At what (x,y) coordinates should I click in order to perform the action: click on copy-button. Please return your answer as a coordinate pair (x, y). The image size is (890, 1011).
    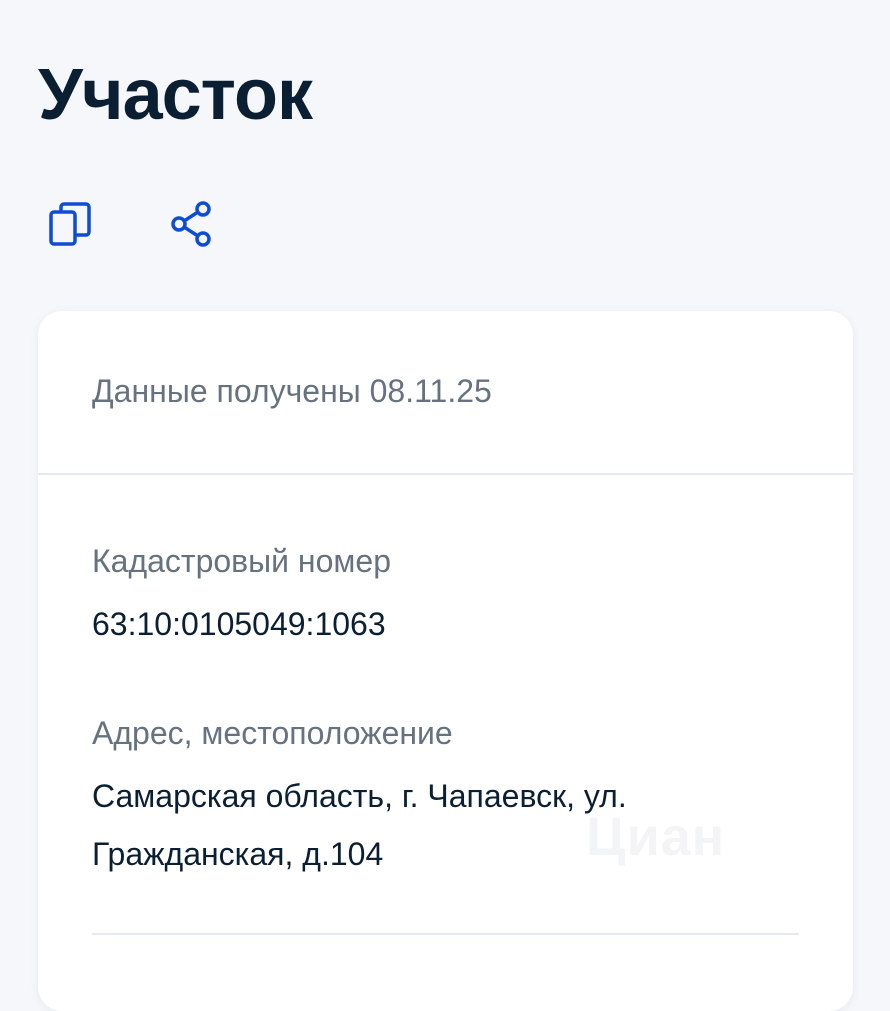
    Looking at the image, I should click on (70, 224).